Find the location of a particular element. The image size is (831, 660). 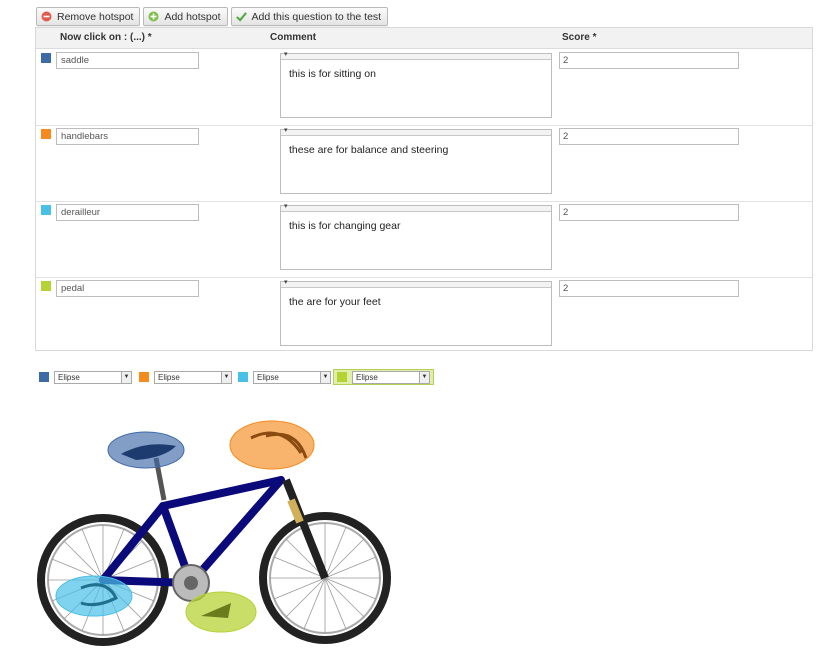

hotspot-shape-selectors: Elipse ▼ Elipse ▼ Elipse ▼ Elipse ▼ is located at coordinates (415, 377).